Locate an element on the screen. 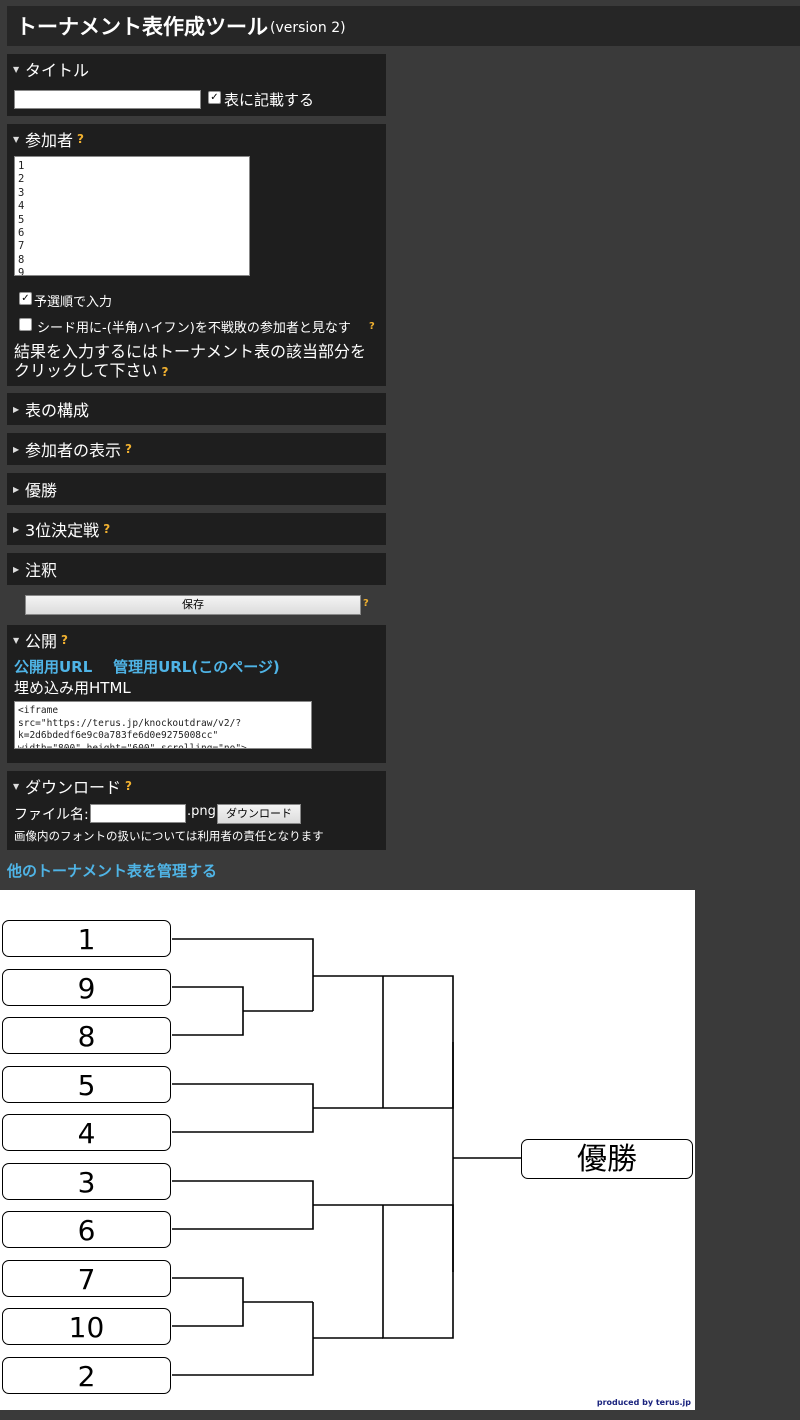 The image size is (800, 1420). font-disclaimer: 画像内のフォントの扱いについては利用者の責任となります is located at coordinates (169, 836).